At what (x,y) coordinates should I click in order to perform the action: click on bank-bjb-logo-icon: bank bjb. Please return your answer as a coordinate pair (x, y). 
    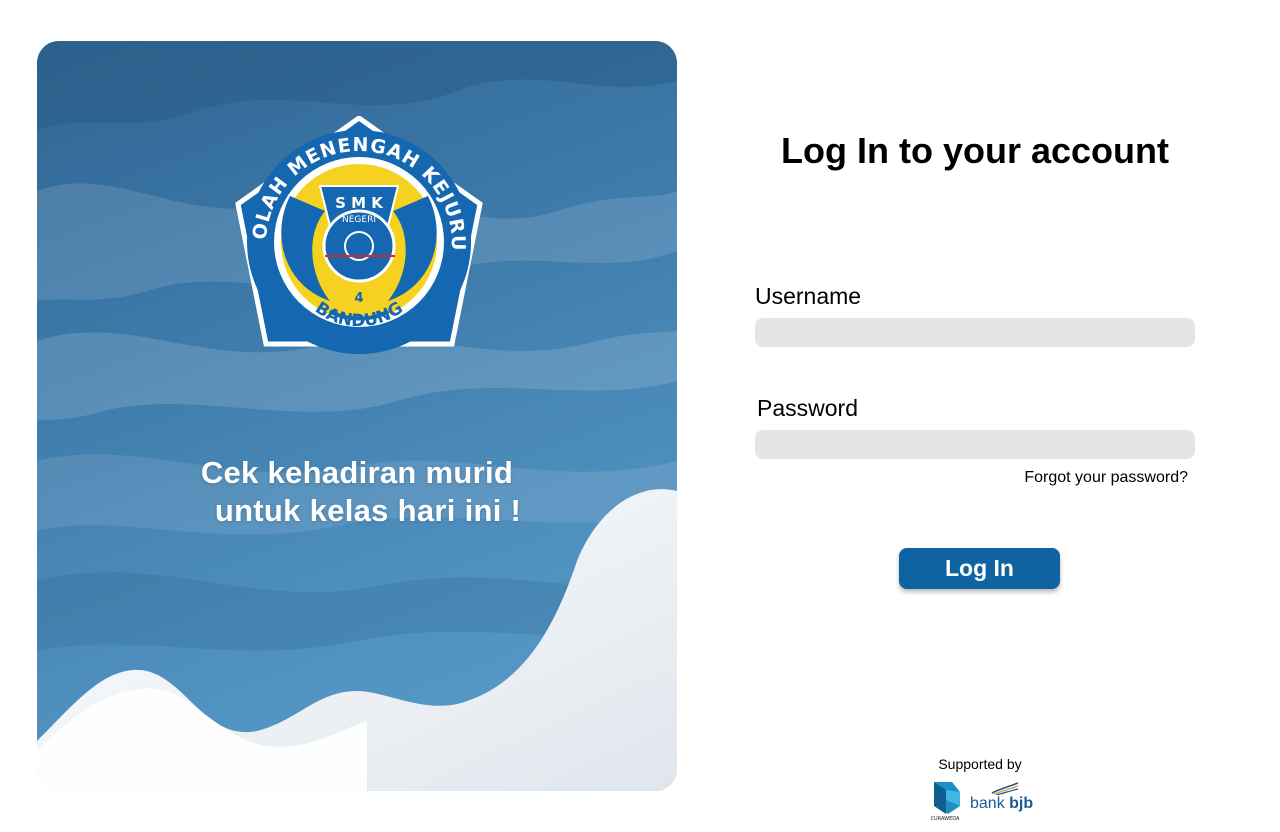
    Looking at the image, I should click on (1005, 797).